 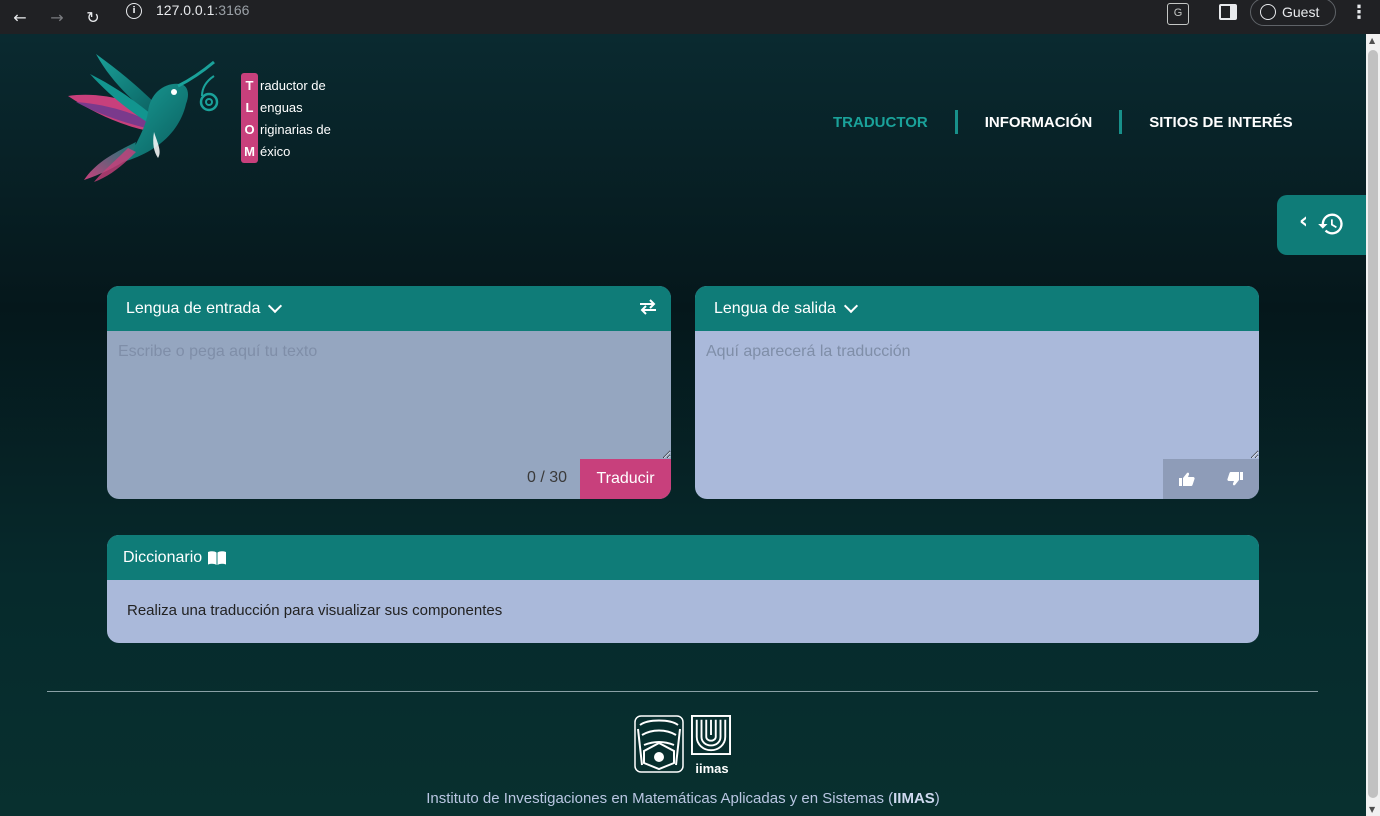 I want to click on side-panel-icon, so click(x=1228, y=12).